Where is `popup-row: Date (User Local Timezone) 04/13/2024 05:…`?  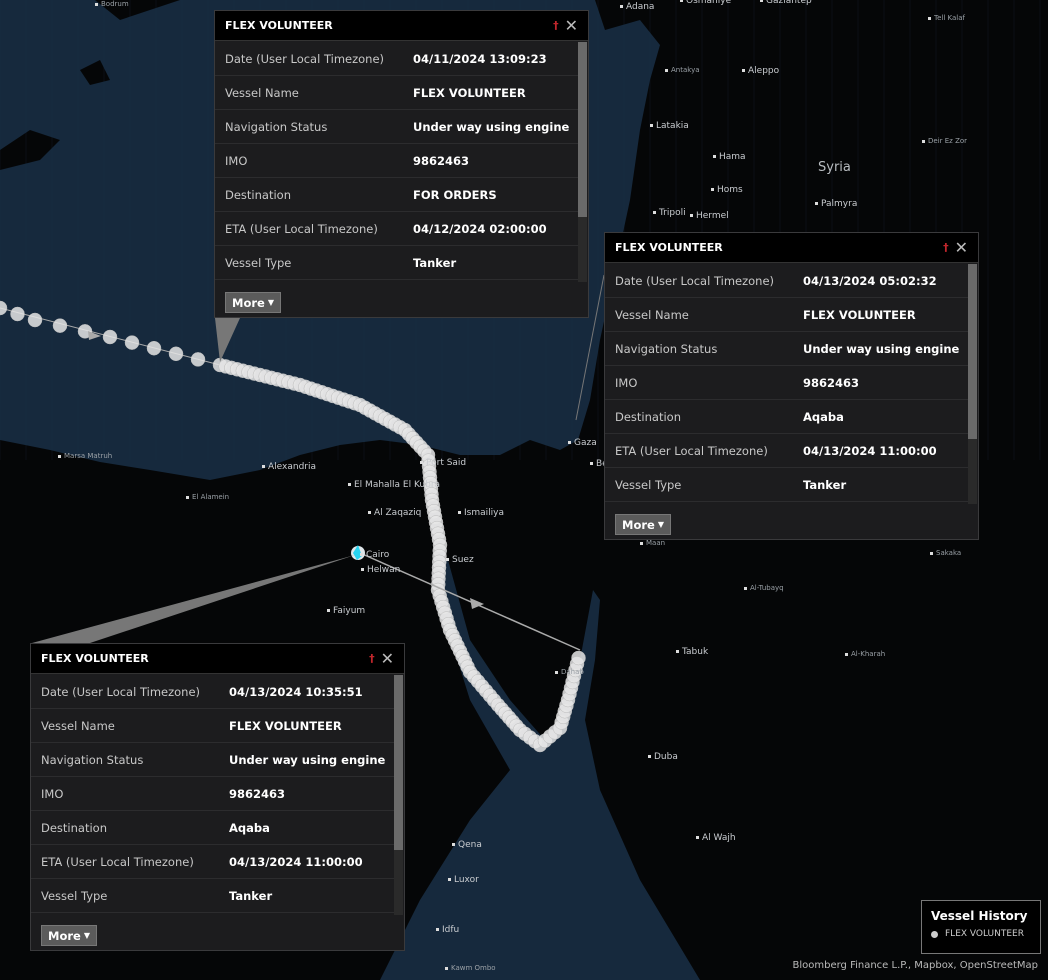
popup-row: Date (User Local Timezone) 04/13/2024 05:… is located at coordinates (786, 281).